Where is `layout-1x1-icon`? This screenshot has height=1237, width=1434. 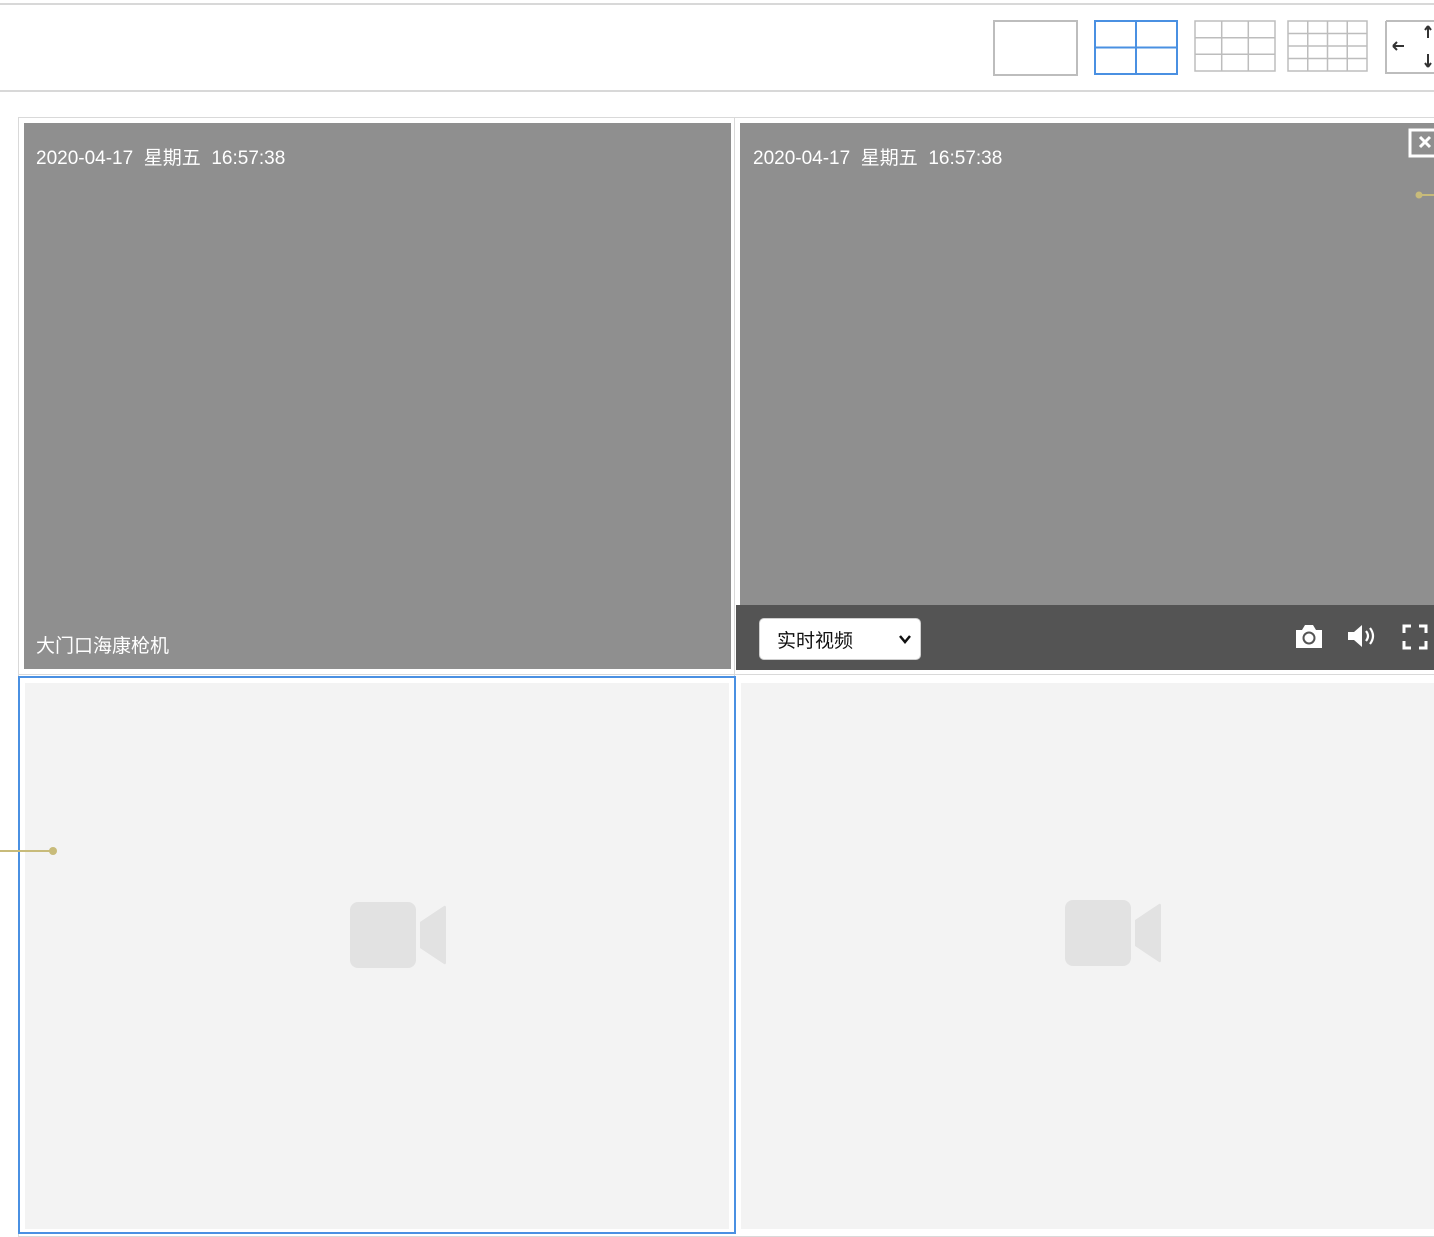 layout-1x1-icon is located at coordinates (1035, 48).